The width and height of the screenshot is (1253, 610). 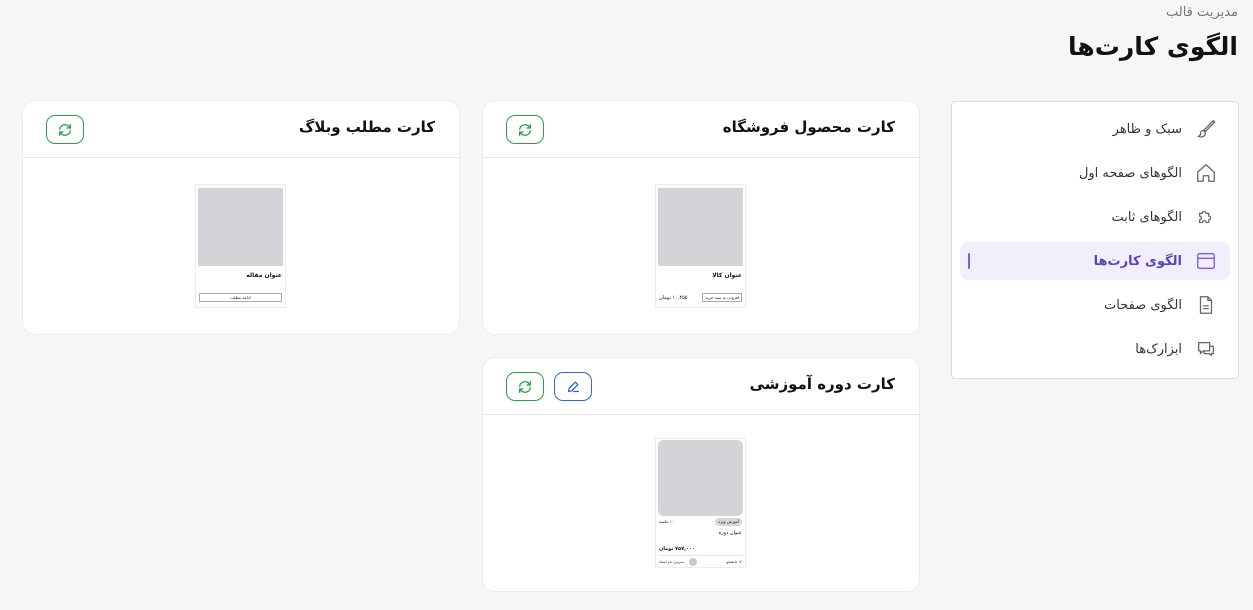 I want to click on puzzle-icon, so click(x=1206, y=217).